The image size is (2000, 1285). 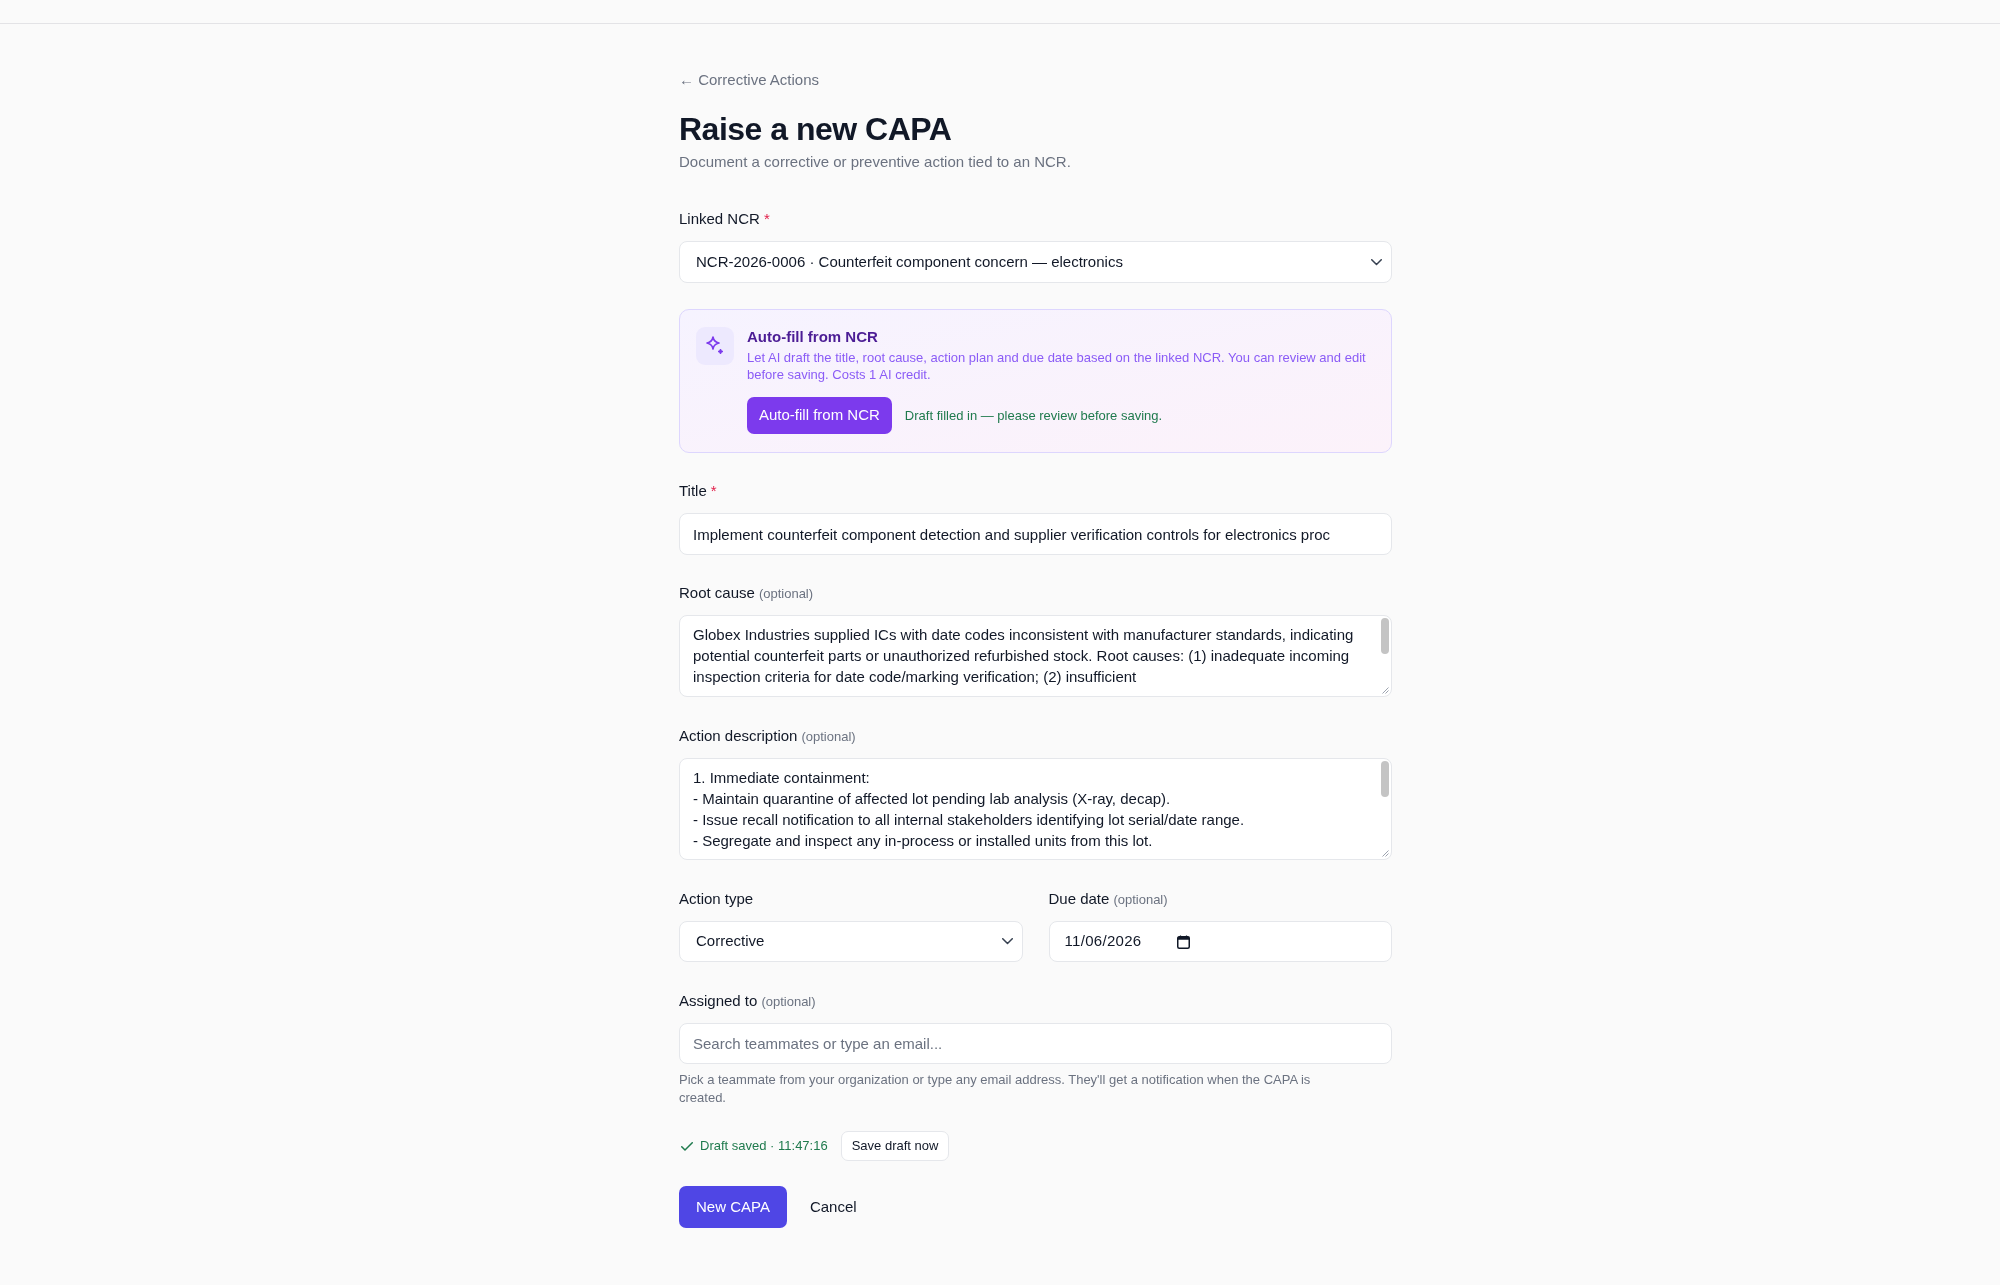 I want to click on back-link: ← Corrective Actions, so click(x=749, y=80).